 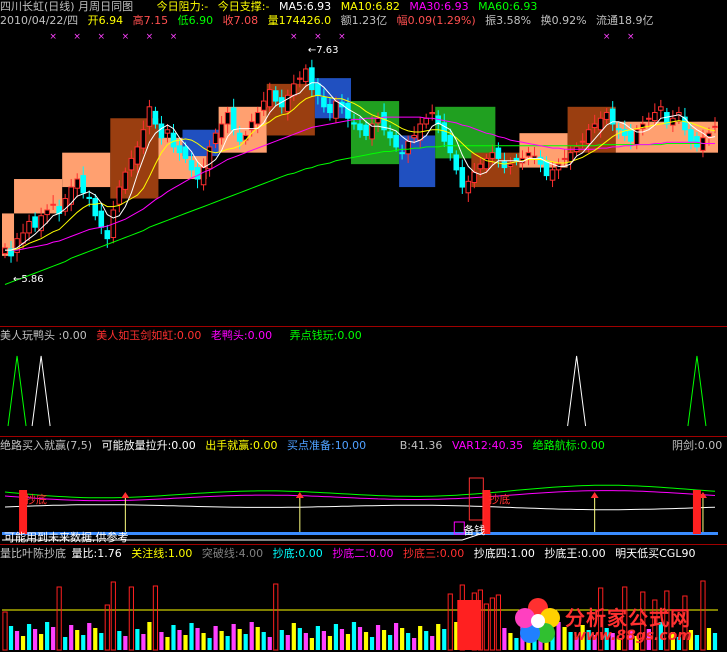 What do you see at coordinates (476, 499) in the screenshot?
I see `panel3-red-box` at bounding box center [476, 499].